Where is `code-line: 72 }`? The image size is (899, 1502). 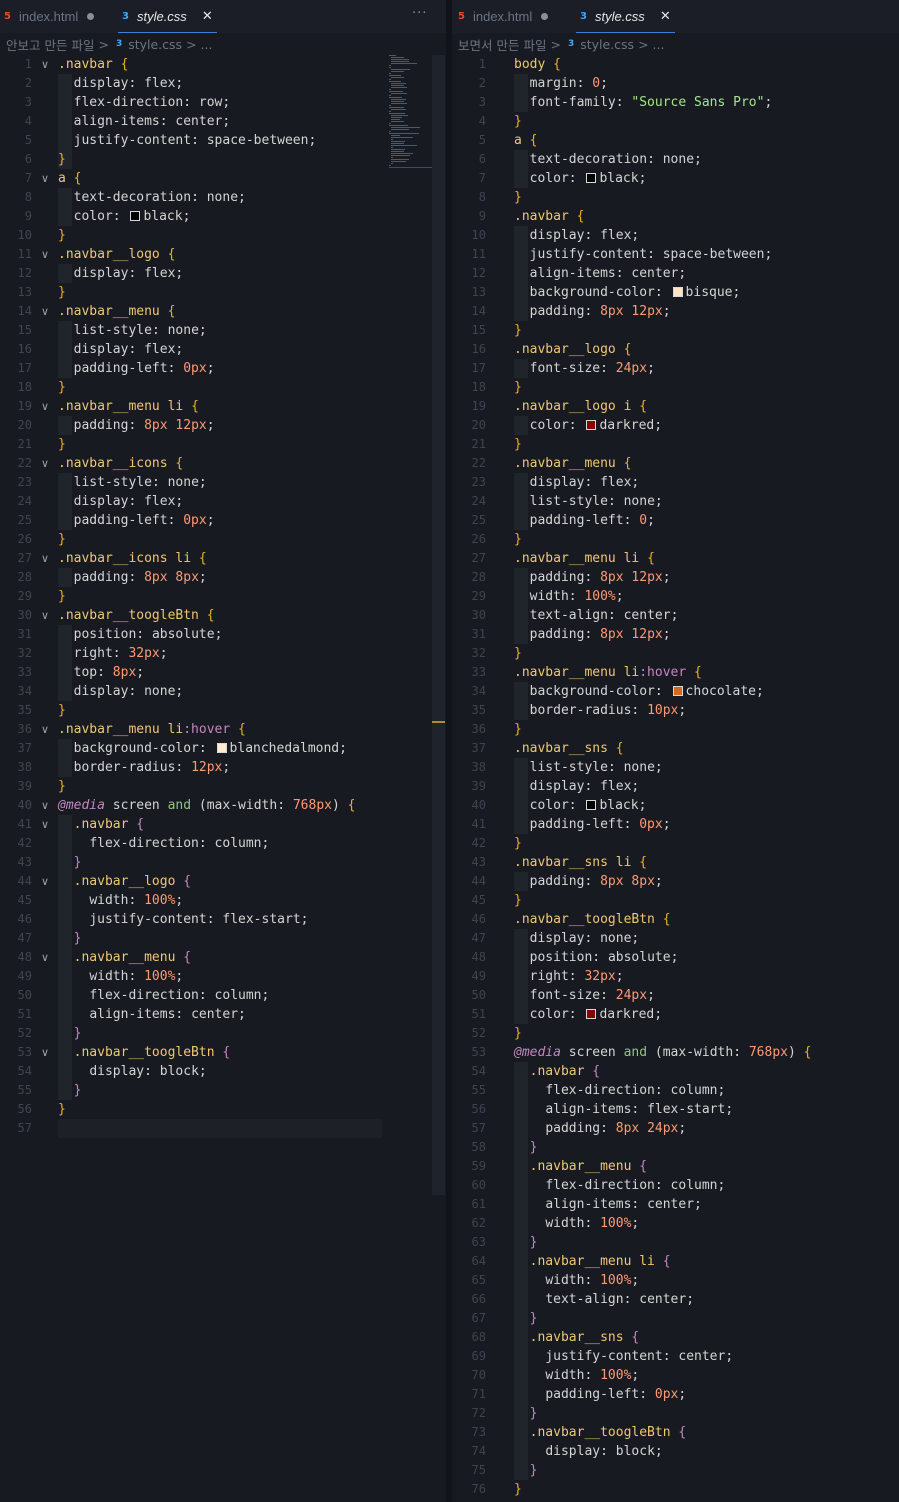 code-line: 72 } is located at coordinates (675, 1413).